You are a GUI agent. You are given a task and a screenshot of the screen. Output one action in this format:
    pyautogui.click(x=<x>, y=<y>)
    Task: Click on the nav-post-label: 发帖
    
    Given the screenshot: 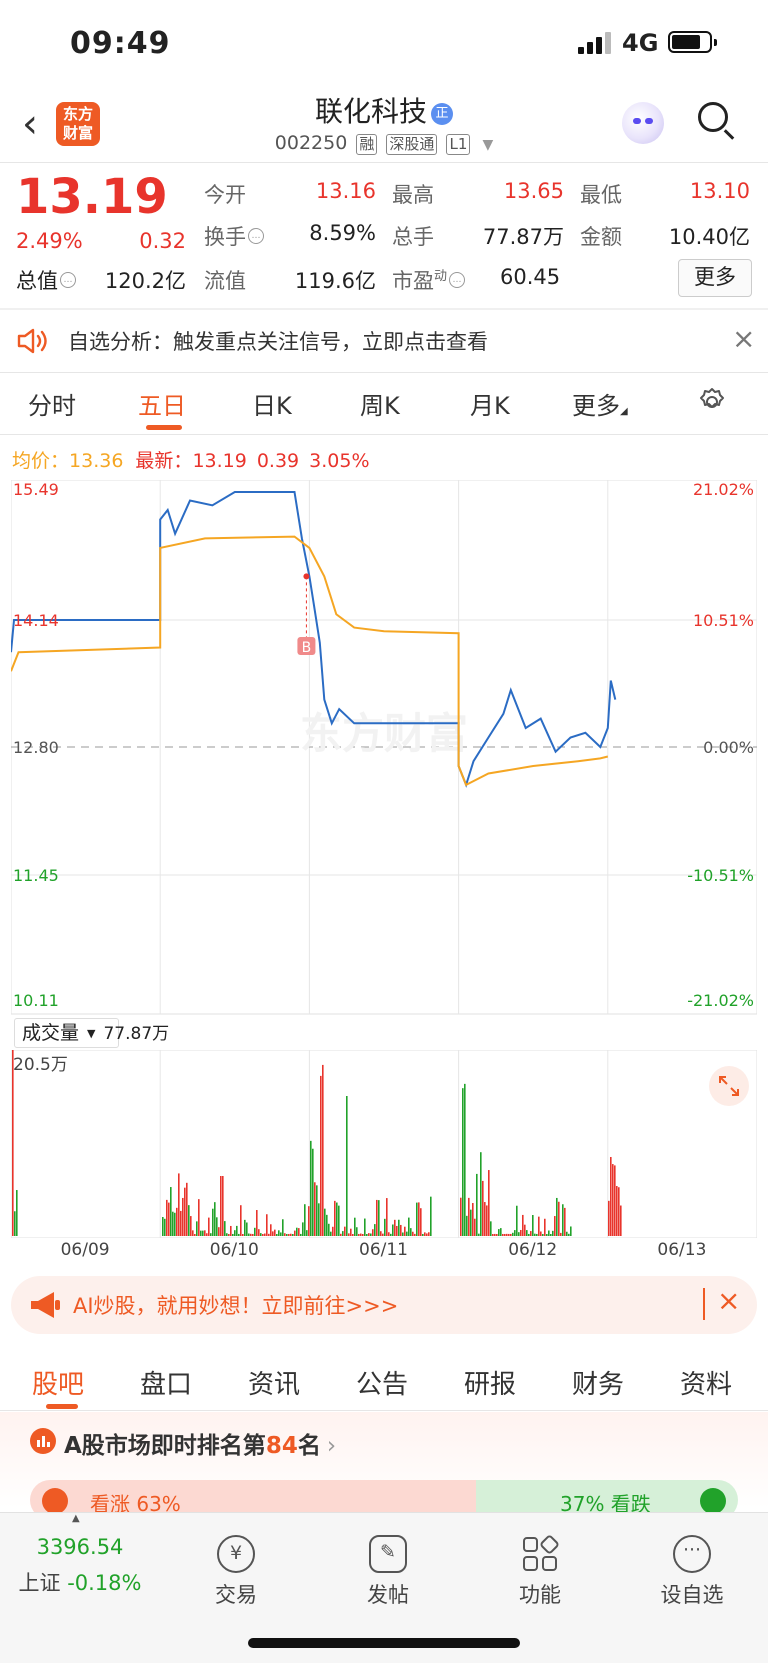 What is the action you would take?
    pyautogui.click(x=388, y=1595)
    